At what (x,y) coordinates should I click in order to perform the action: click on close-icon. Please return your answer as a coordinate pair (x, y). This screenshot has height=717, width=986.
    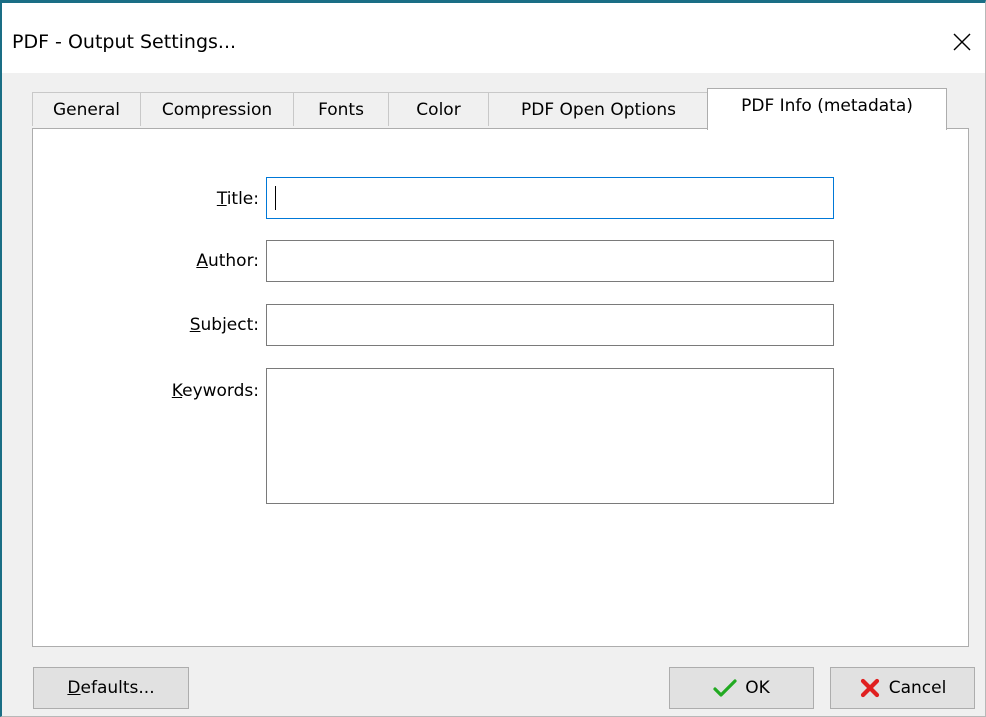
    Looking at the image, I should click on (962, 42).